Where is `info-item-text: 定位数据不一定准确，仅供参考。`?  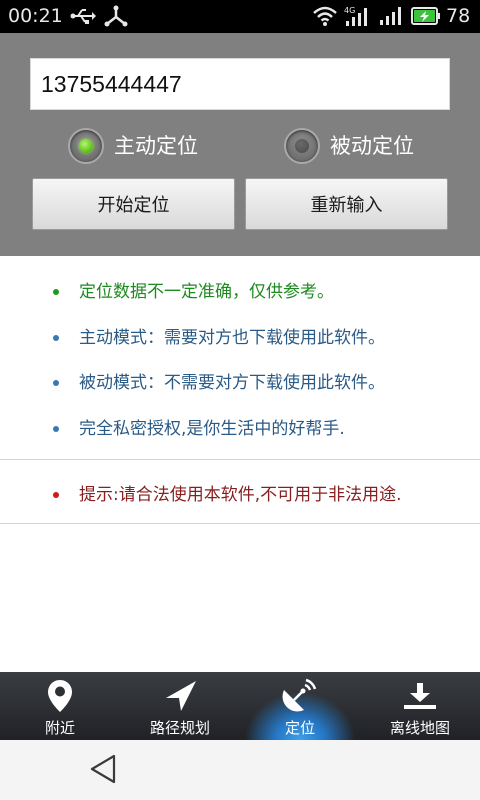 info-item-text: 定位数据不一定准确，仅供参考。 is located at coordinates (206, 292).